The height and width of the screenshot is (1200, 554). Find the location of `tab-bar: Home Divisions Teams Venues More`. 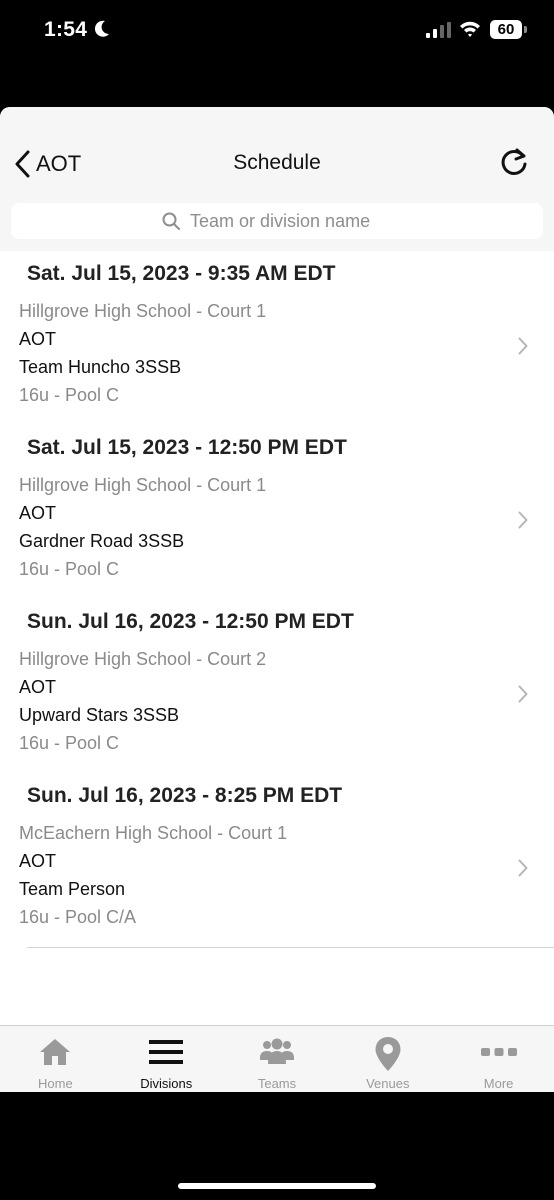

tab-bar: Home Divisions Teams Venues More is located at coordinates (277, 1058).